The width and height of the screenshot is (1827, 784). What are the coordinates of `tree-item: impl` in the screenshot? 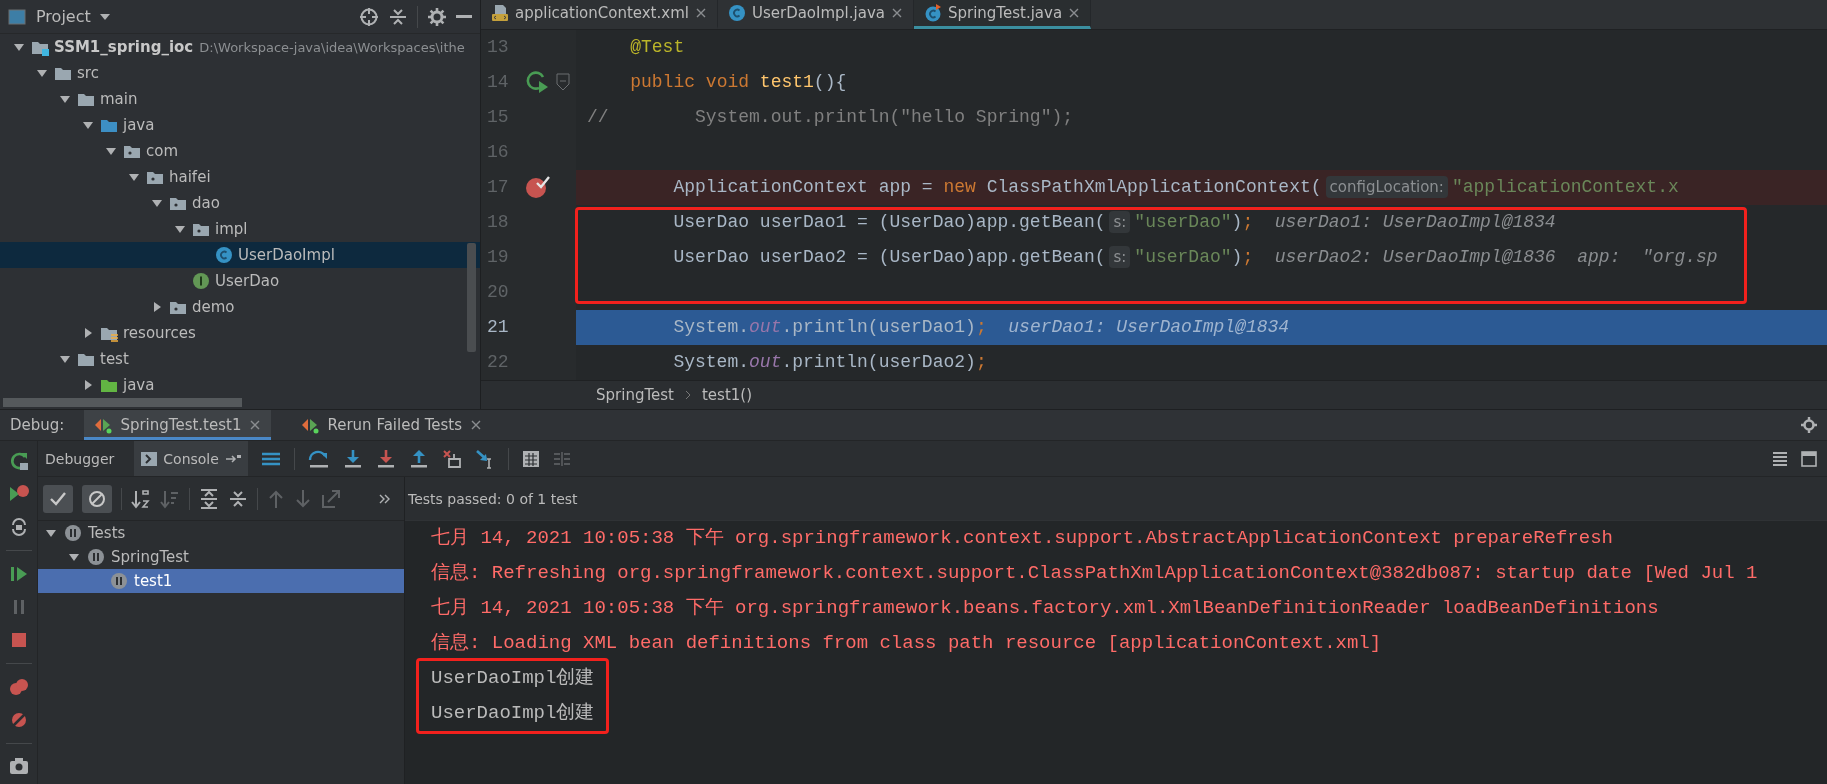 It's located at (240, 229).